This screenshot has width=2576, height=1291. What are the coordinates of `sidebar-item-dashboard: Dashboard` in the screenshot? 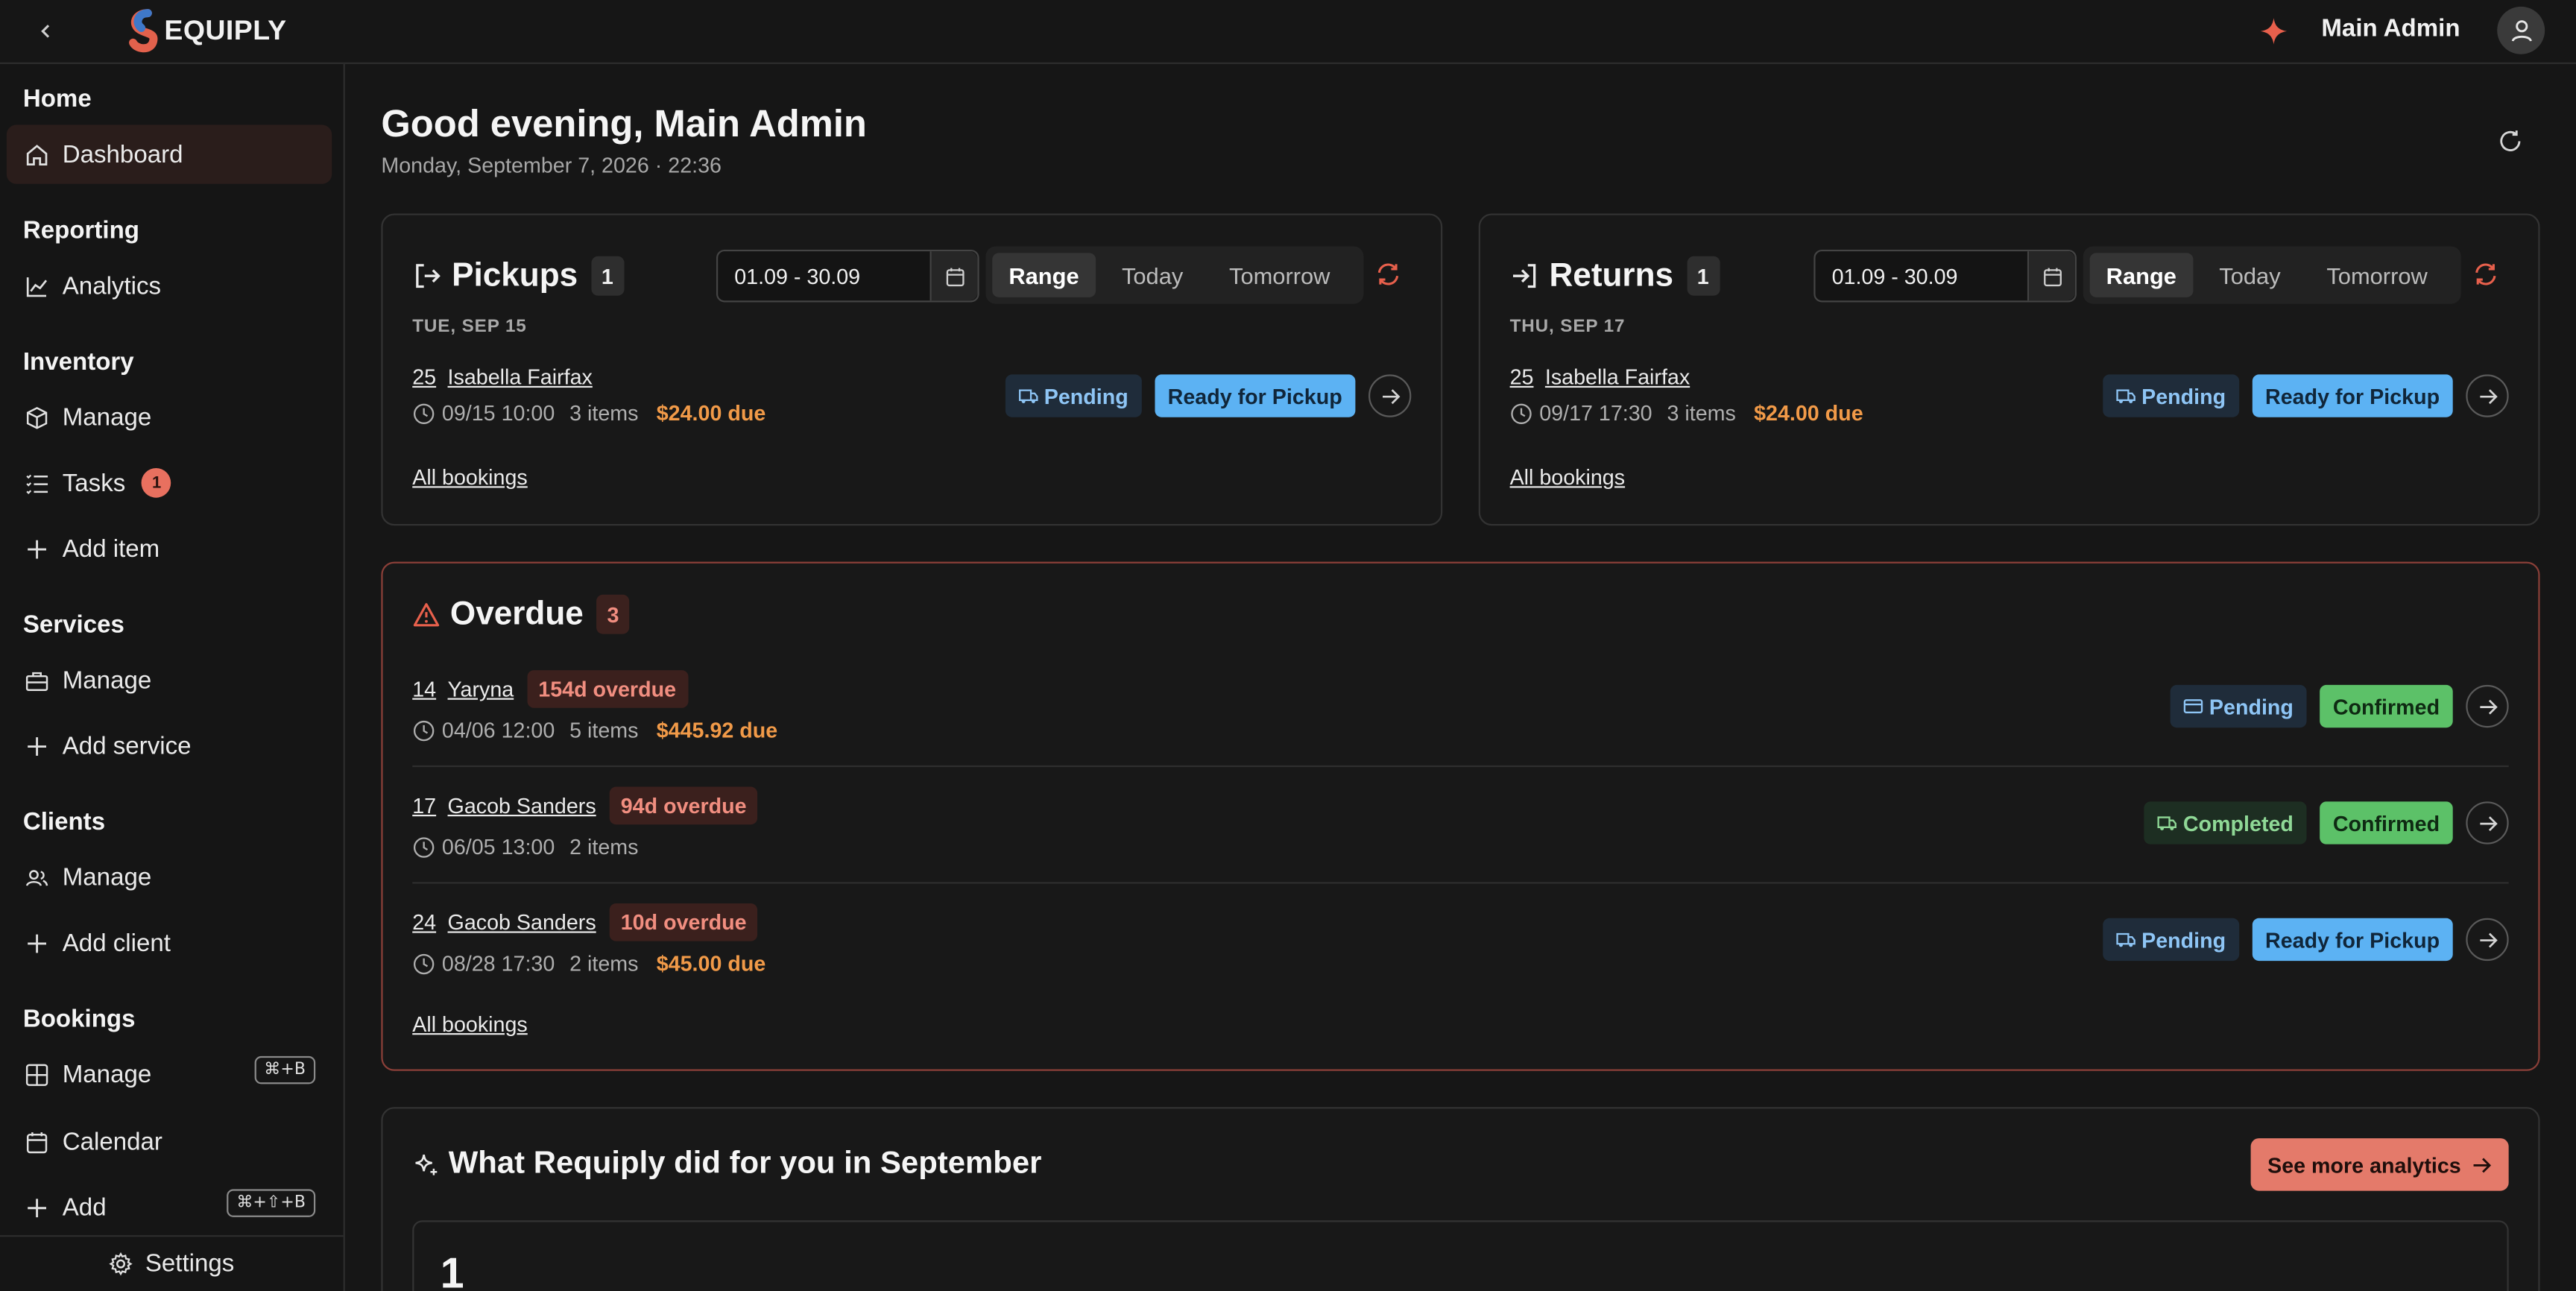 It's located at (169, 154).